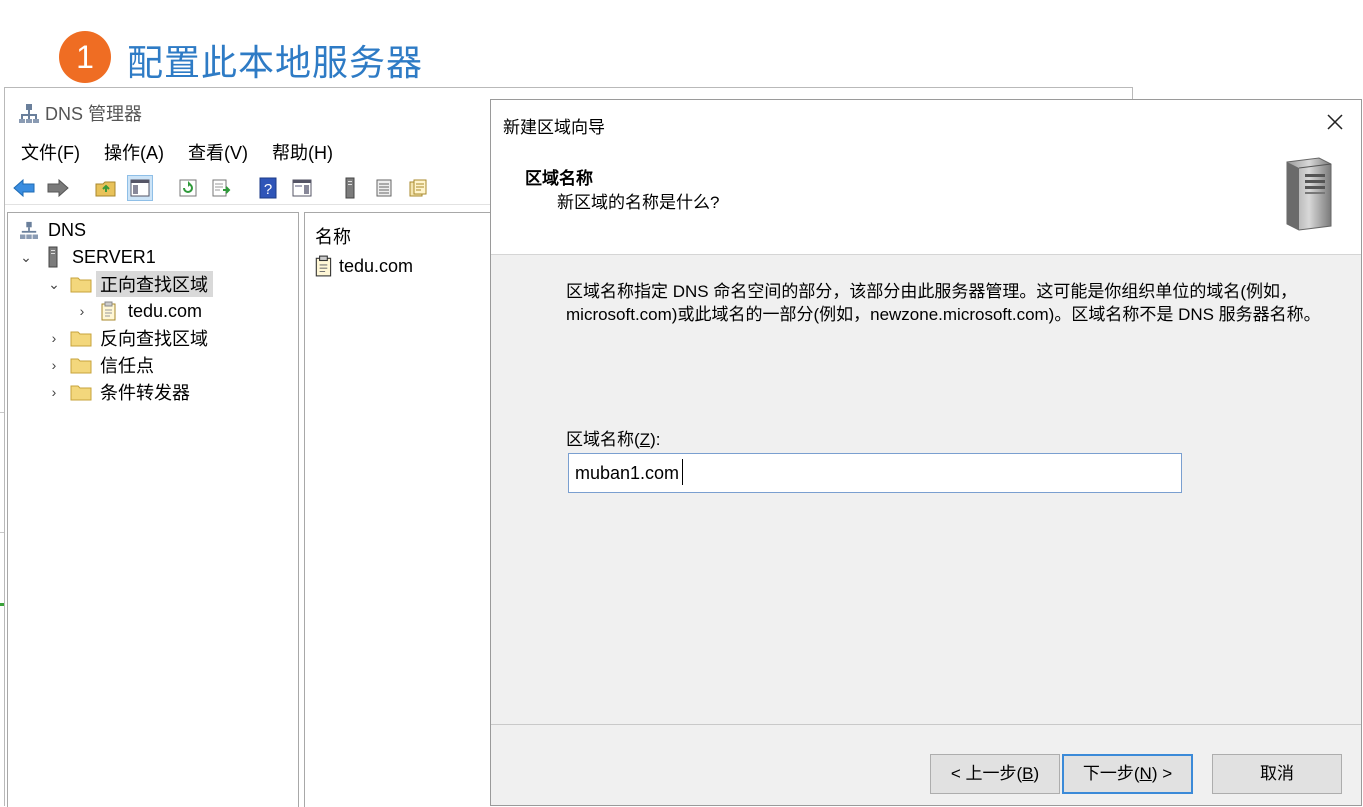 This screenshot has height=807, width=1363. I want to click on next-button-suffix: ) >, so click(1162, 773).